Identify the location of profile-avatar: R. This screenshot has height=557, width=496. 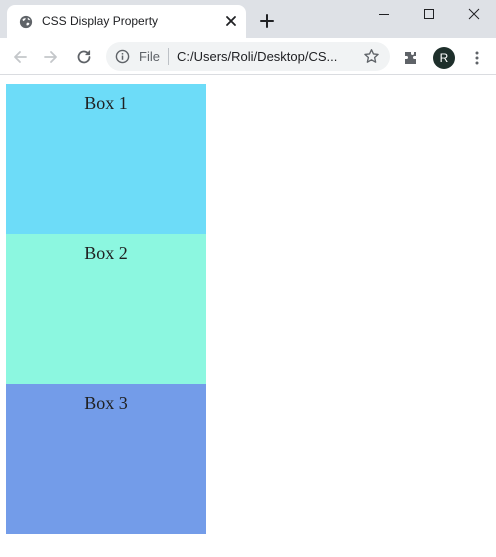
(444, 58).